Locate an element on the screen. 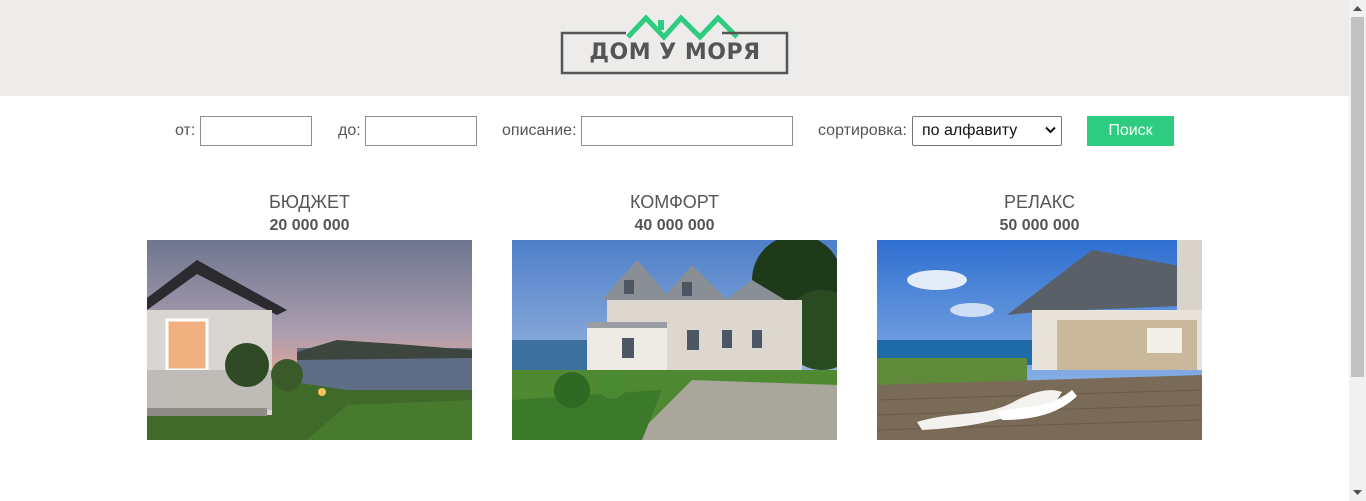 Image resolution: width=1366 pixels, height=501 pixels. house-photo-budget is located at coordinates (309, 340).